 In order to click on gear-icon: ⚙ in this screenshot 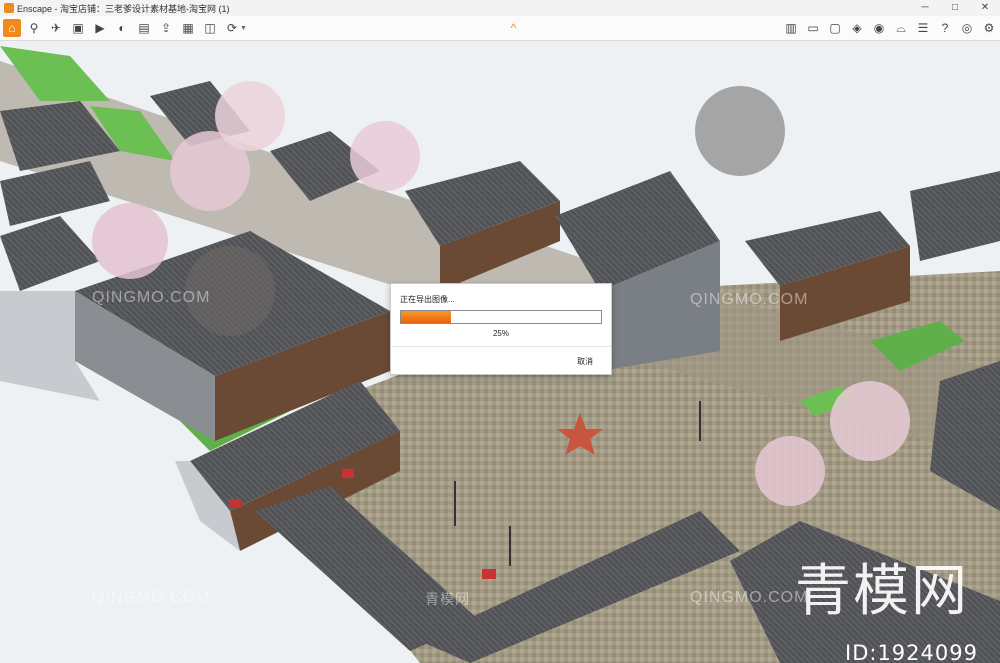, I will do `click(989, 28)`.